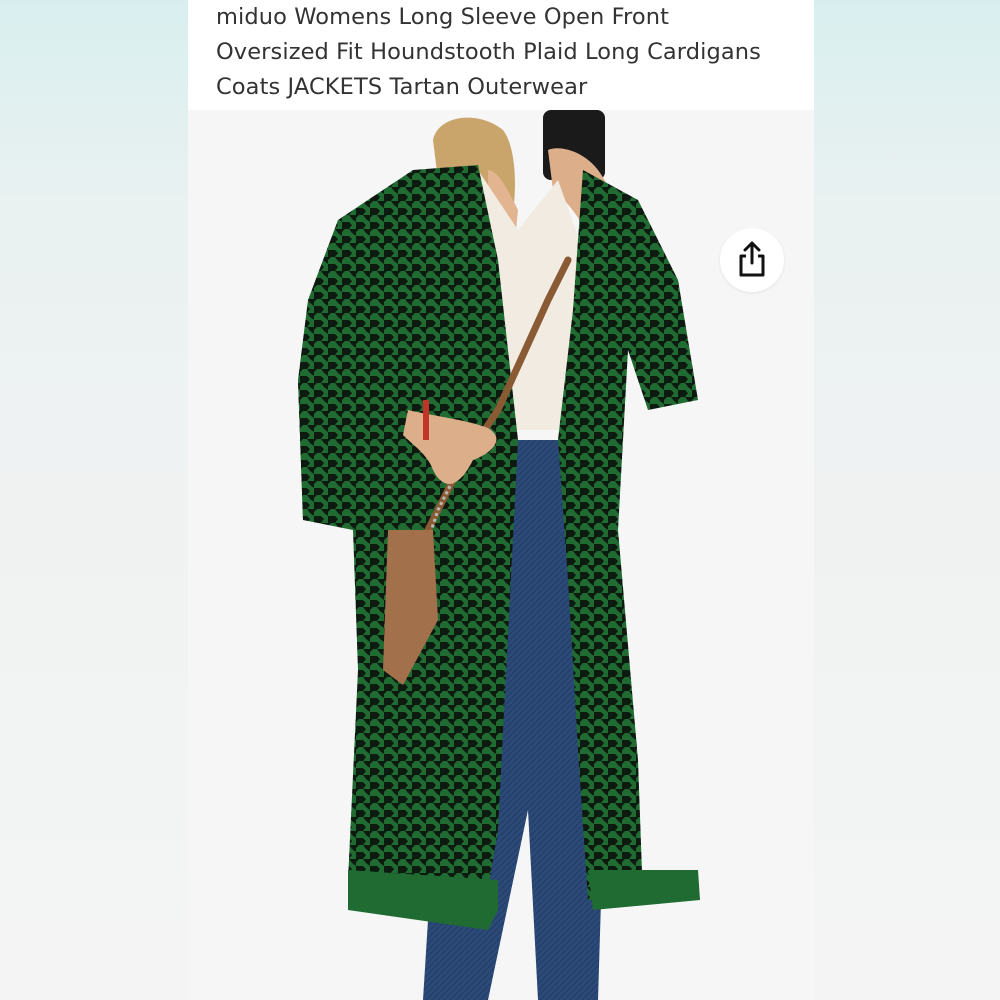 This screenshot has width=1000, height=1000. What do you see at coordinates (443, 17) in the screenshot?
I see `product-title-line-1: miduo Womens Long Sleeve Open Front` at bounding box center [443, 17].